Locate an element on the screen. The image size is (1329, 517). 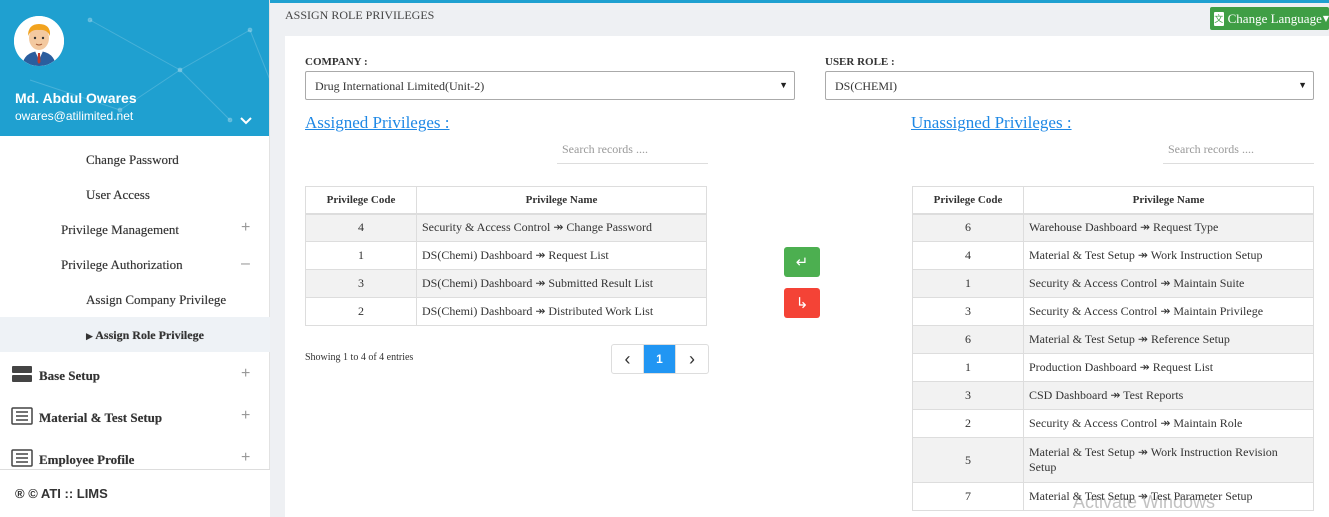
table-row: 6 Material & Test Setup ↠ Reference Setup is located at coordinates (1113, 339).